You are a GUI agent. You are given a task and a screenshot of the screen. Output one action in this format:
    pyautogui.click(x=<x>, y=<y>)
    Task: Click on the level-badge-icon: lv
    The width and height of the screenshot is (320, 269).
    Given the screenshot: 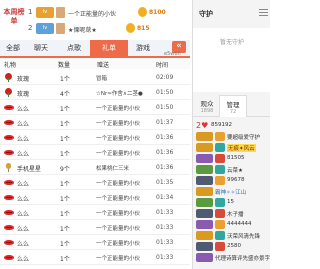 What is the action you would take?
    pyautogui.click(x=45, y=28)
    